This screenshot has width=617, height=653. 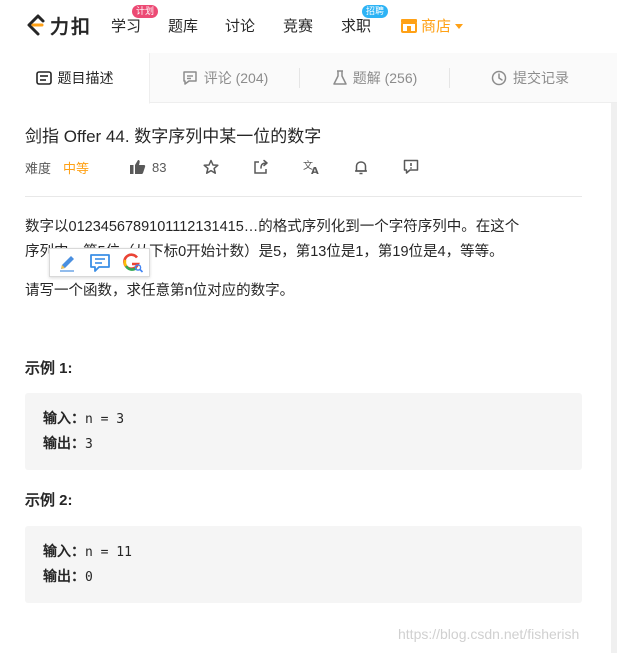 I want to click on example-2-title: 示例 2:, so click(x=49, y=500).